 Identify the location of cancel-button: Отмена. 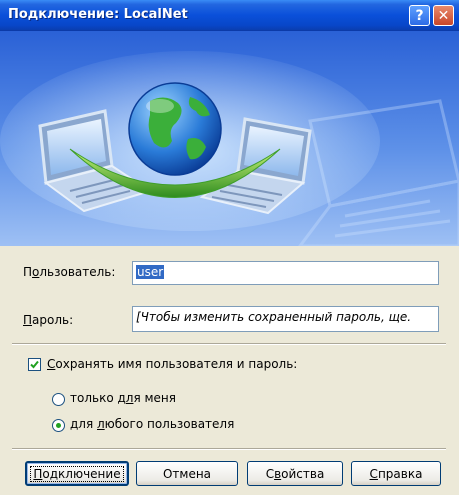
(187, 473).